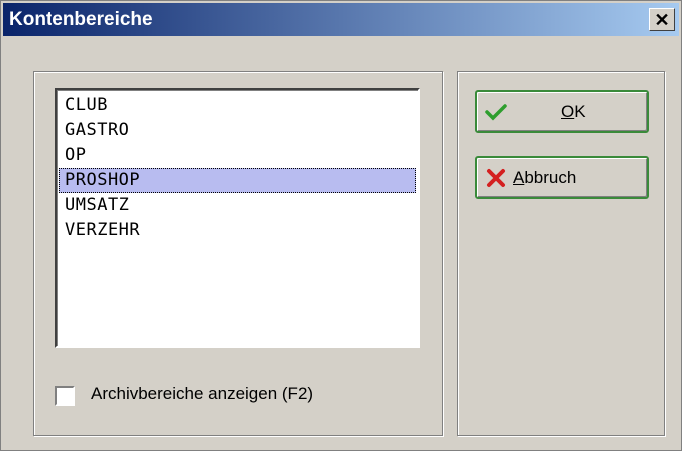 This screenshot has width=682, height=451. Describe the element at coordinates (81, 19) in the screenshot. I see `window-title: Kontenbereiche` at that location.